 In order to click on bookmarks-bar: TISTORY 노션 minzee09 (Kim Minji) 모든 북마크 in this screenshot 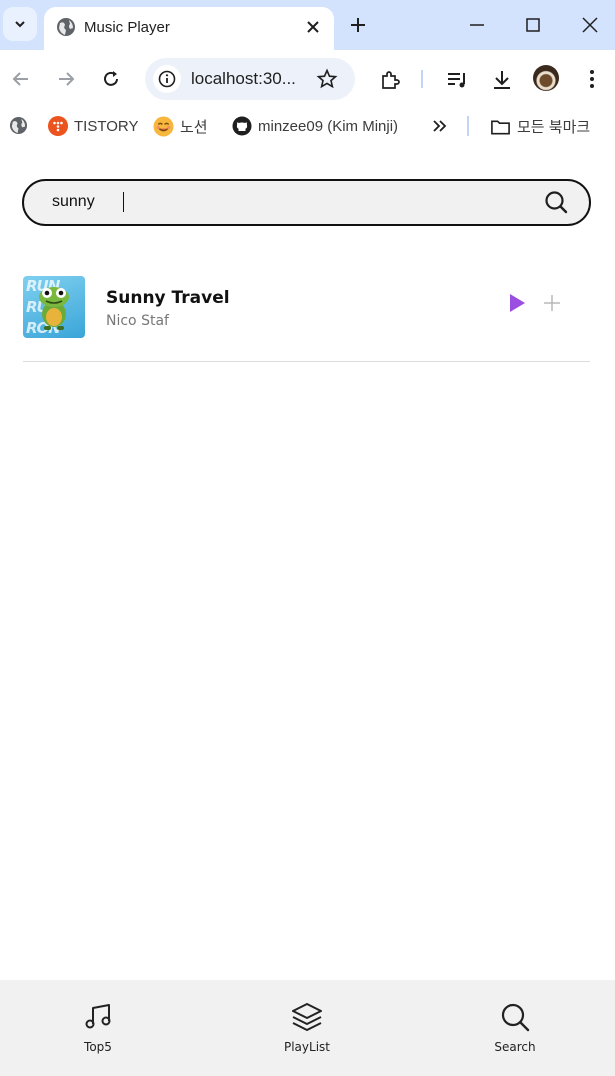, I will do `click(307, 126)`.